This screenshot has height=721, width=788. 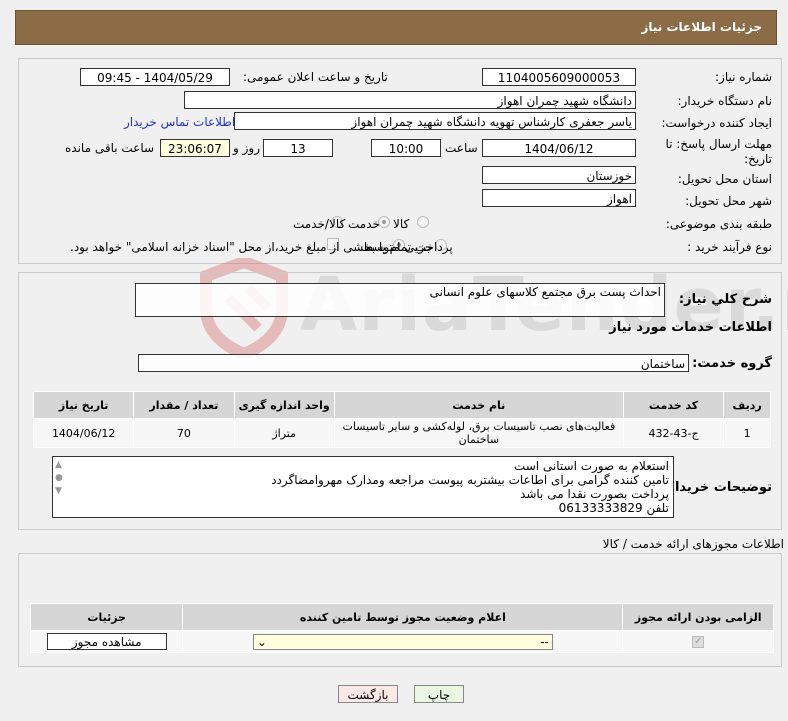 What do you see at coordinates (410, 100) in the screenshot?
I see `buyer-org-field: دانشگاه شهید چمران اهواز` at bounding box center [410, 100].